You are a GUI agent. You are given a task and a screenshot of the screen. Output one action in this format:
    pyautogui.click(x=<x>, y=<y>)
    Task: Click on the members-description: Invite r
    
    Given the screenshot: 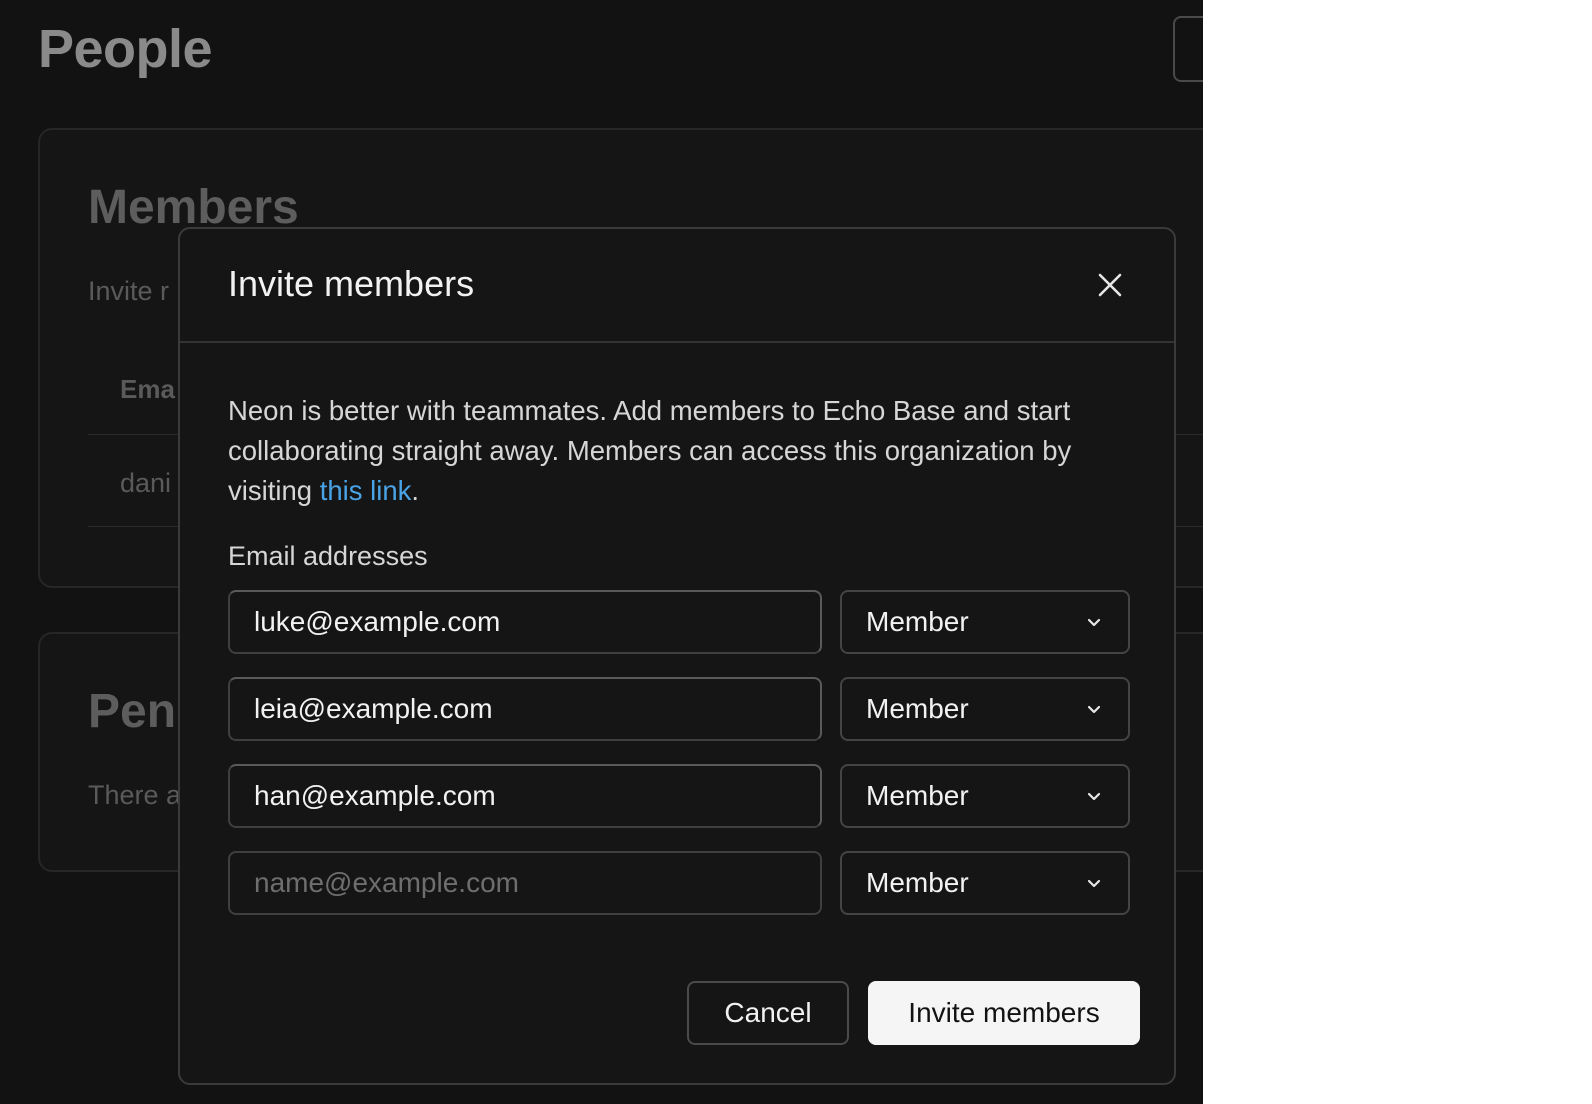 What is the action you would take?
    pyautogui.click(x=129, y=291)
    